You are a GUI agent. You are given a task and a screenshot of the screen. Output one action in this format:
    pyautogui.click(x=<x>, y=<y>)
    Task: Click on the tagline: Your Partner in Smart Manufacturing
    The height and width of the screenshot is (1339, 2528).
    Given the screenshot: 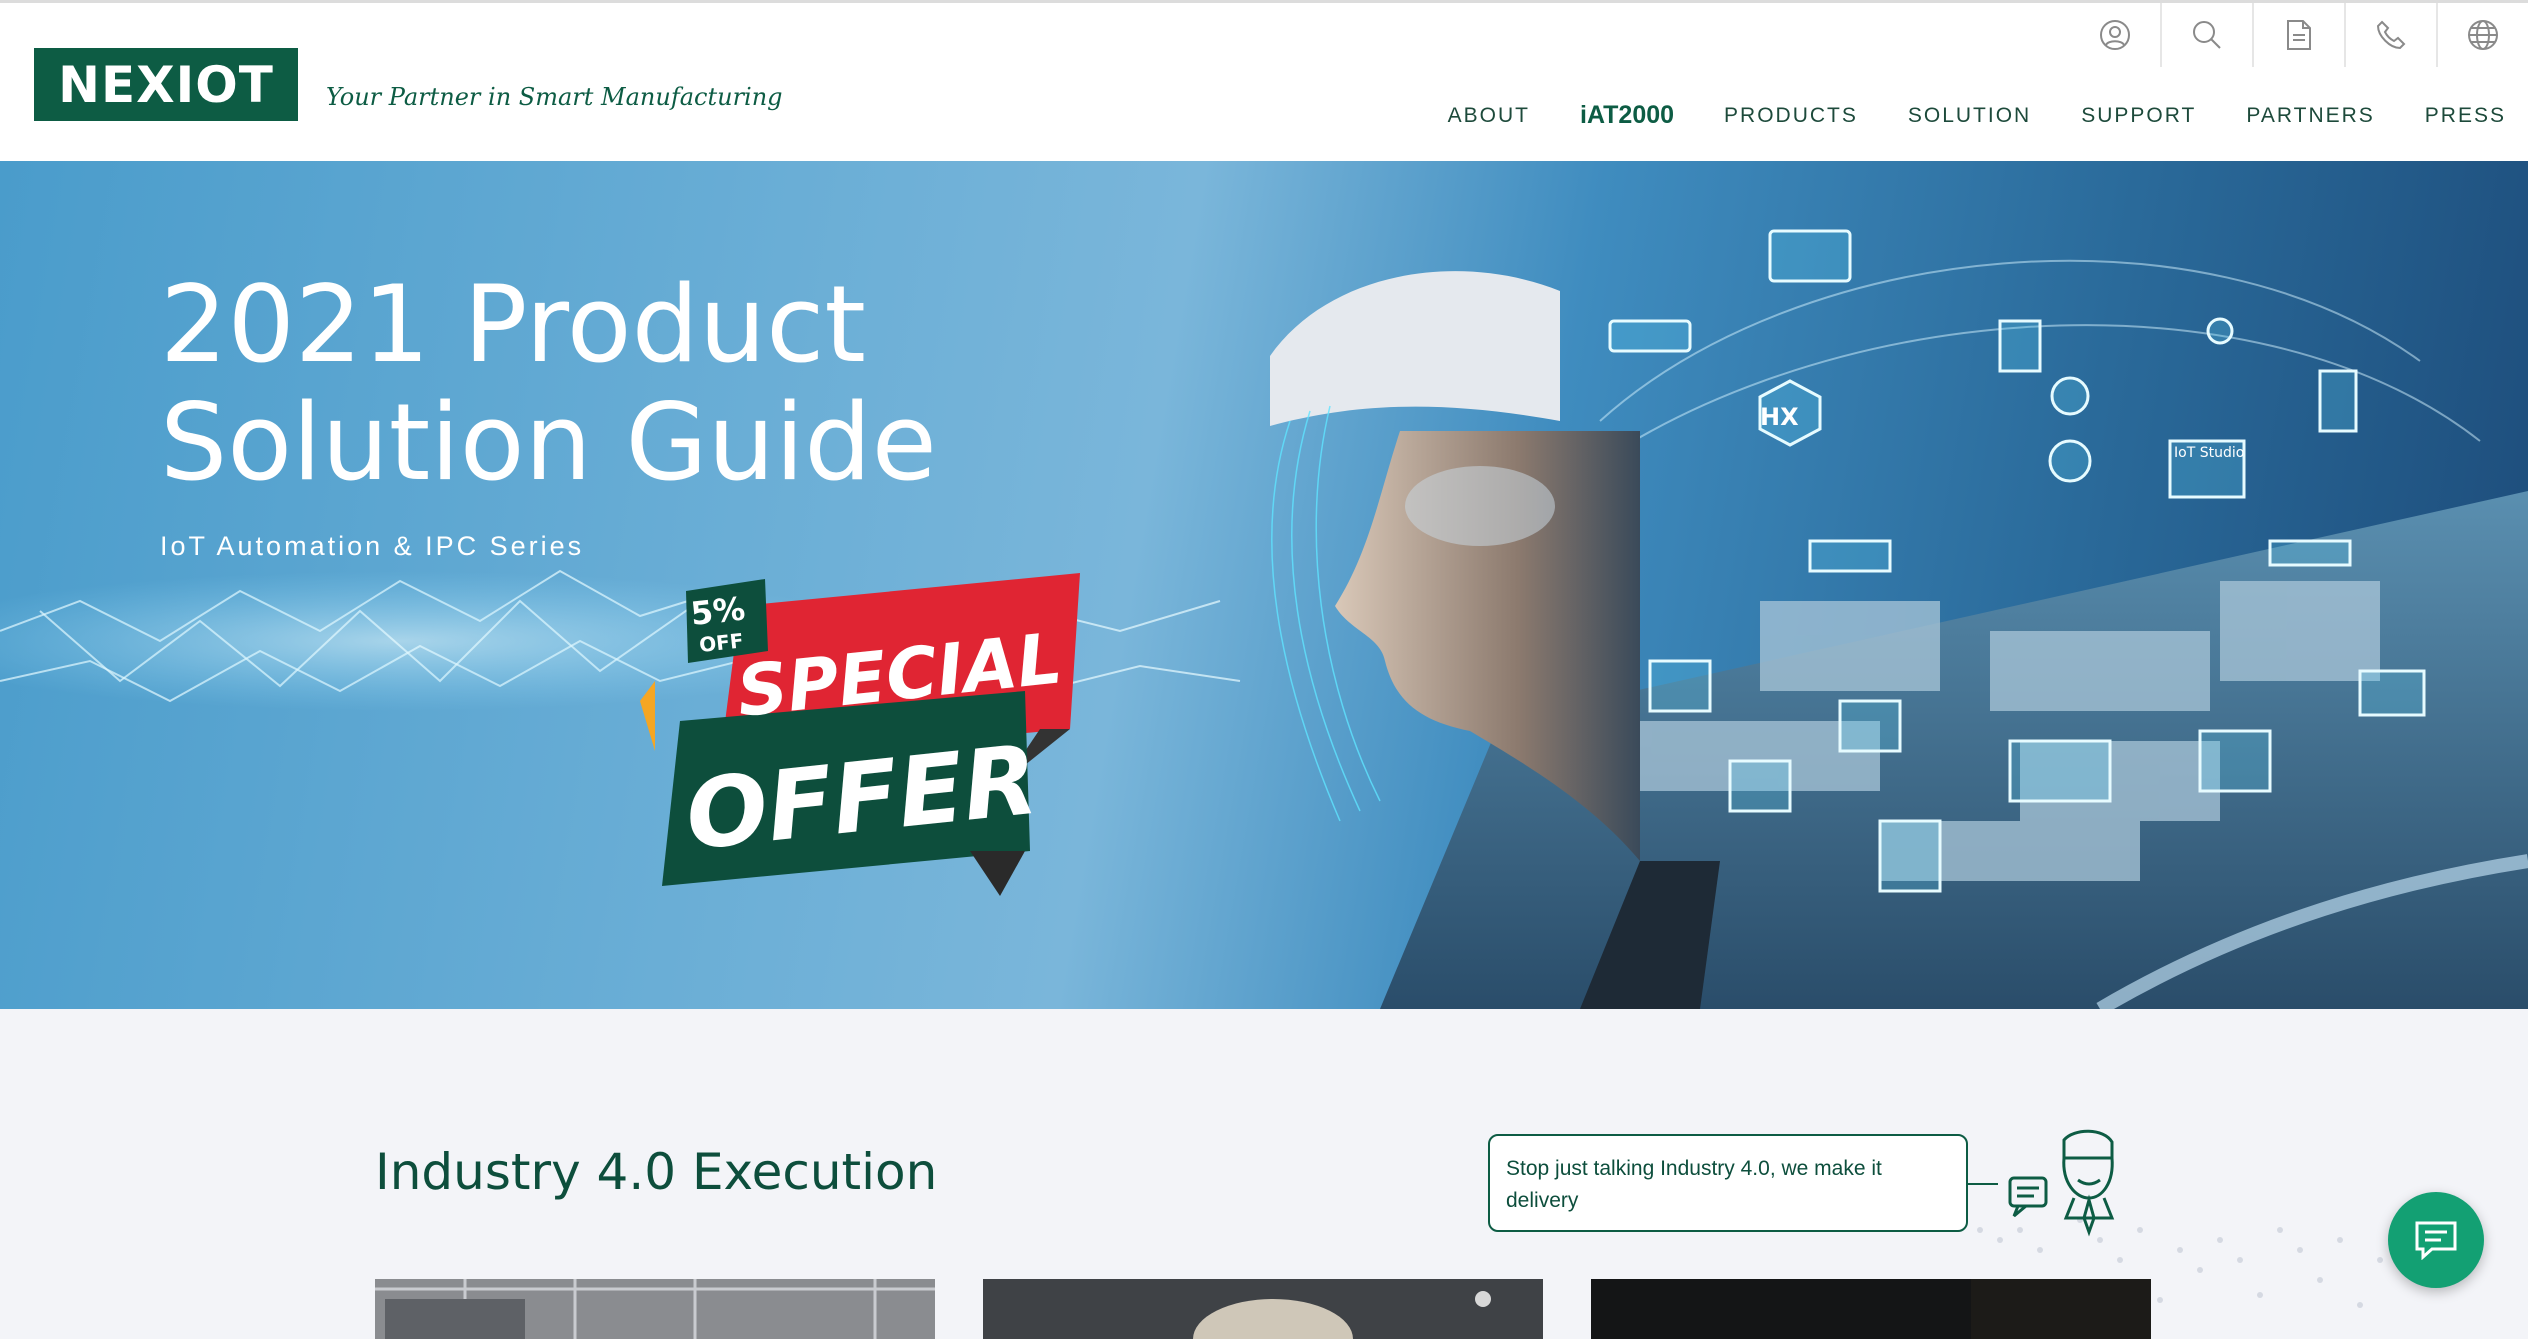 What is the action you would take?
    pyautogui.click(x=554, y=97)
    